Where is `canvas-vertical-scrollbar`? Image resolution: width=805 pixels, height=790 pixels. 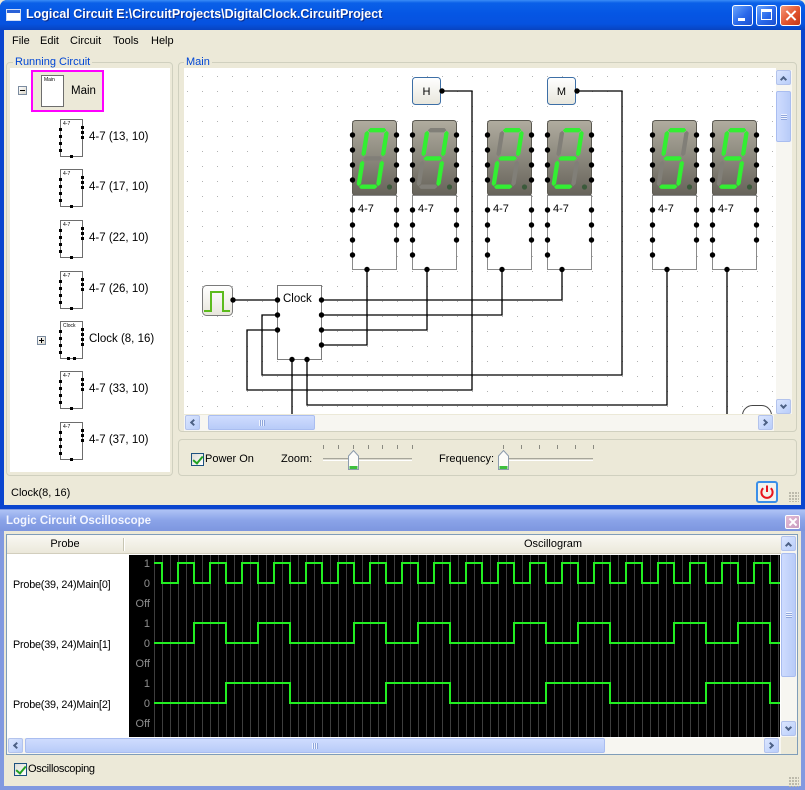
canvas-vertical-scrollbar is located at coordinates (784, 242).